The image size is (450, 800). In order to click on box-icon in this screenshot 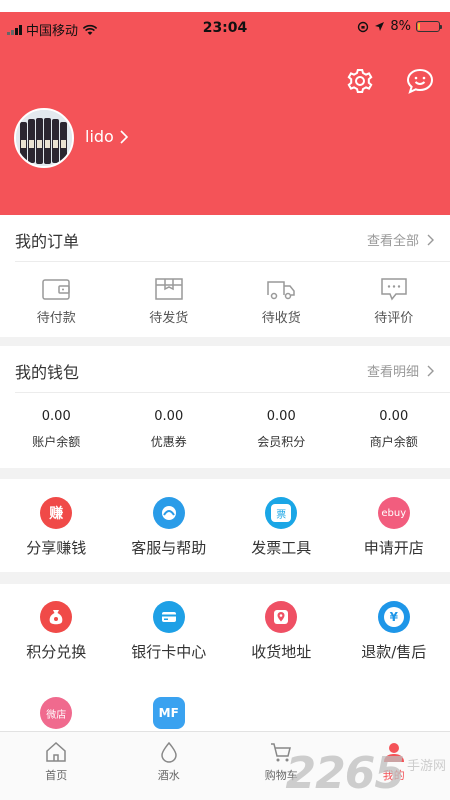, I will do `click(169, 289)`.